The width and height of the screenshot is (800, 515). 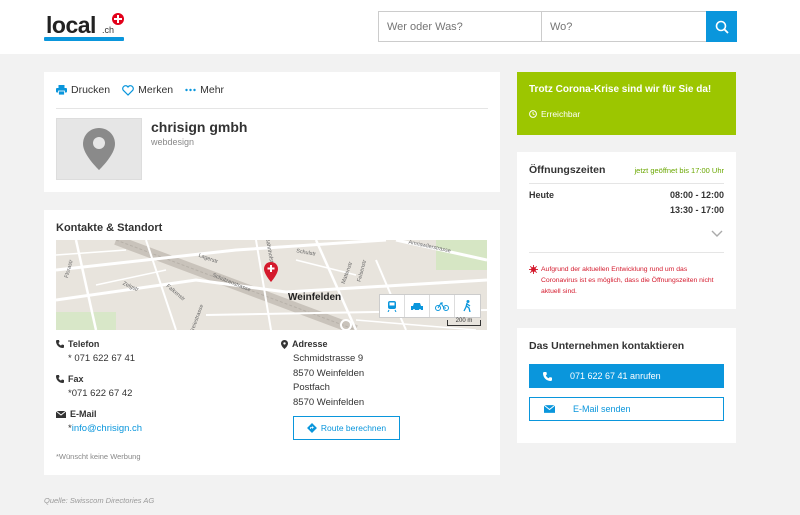 I want to click on reachable-link: Erreichbar, so click(x=554, y=114).